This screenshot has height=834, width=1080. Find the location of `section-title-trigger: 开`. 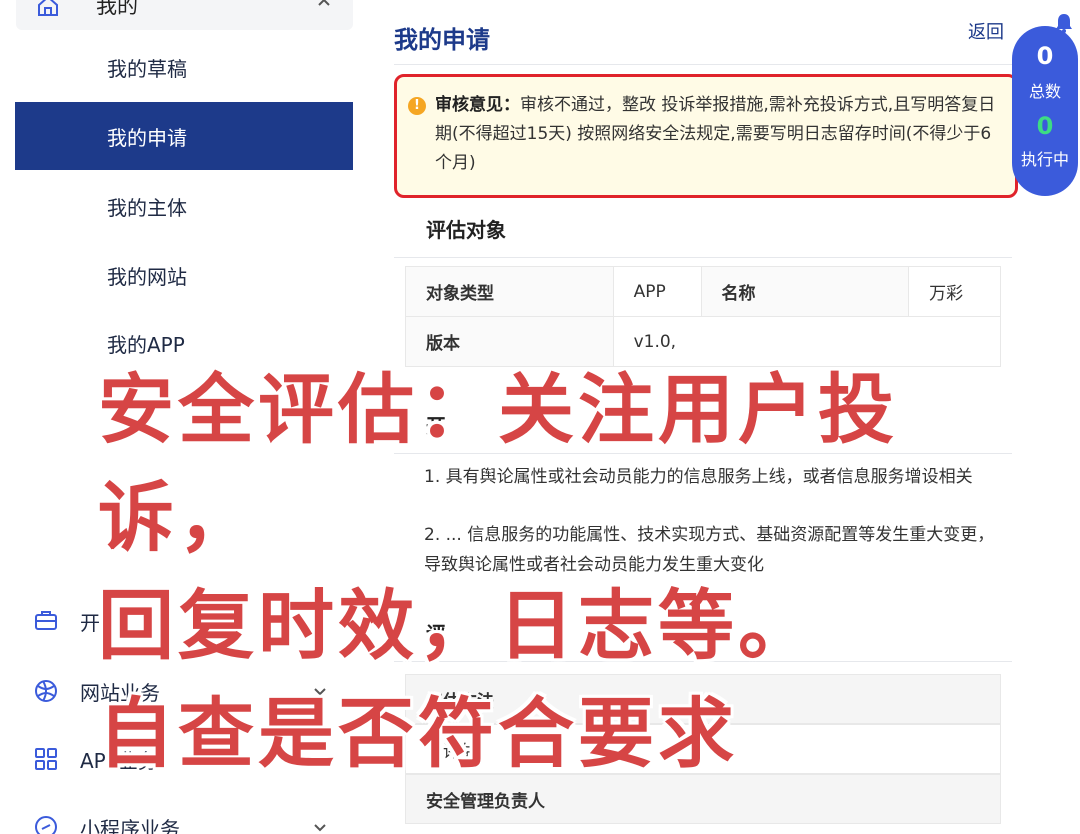

section-title-trigger: 开 is located at coordinates (703, 425).